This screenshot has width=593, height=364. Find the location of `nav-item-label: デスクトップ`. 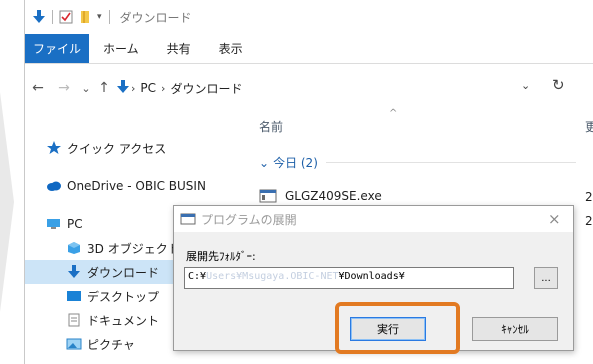

nav-item-label: デスクトップ is located at coordinates (123, 296).